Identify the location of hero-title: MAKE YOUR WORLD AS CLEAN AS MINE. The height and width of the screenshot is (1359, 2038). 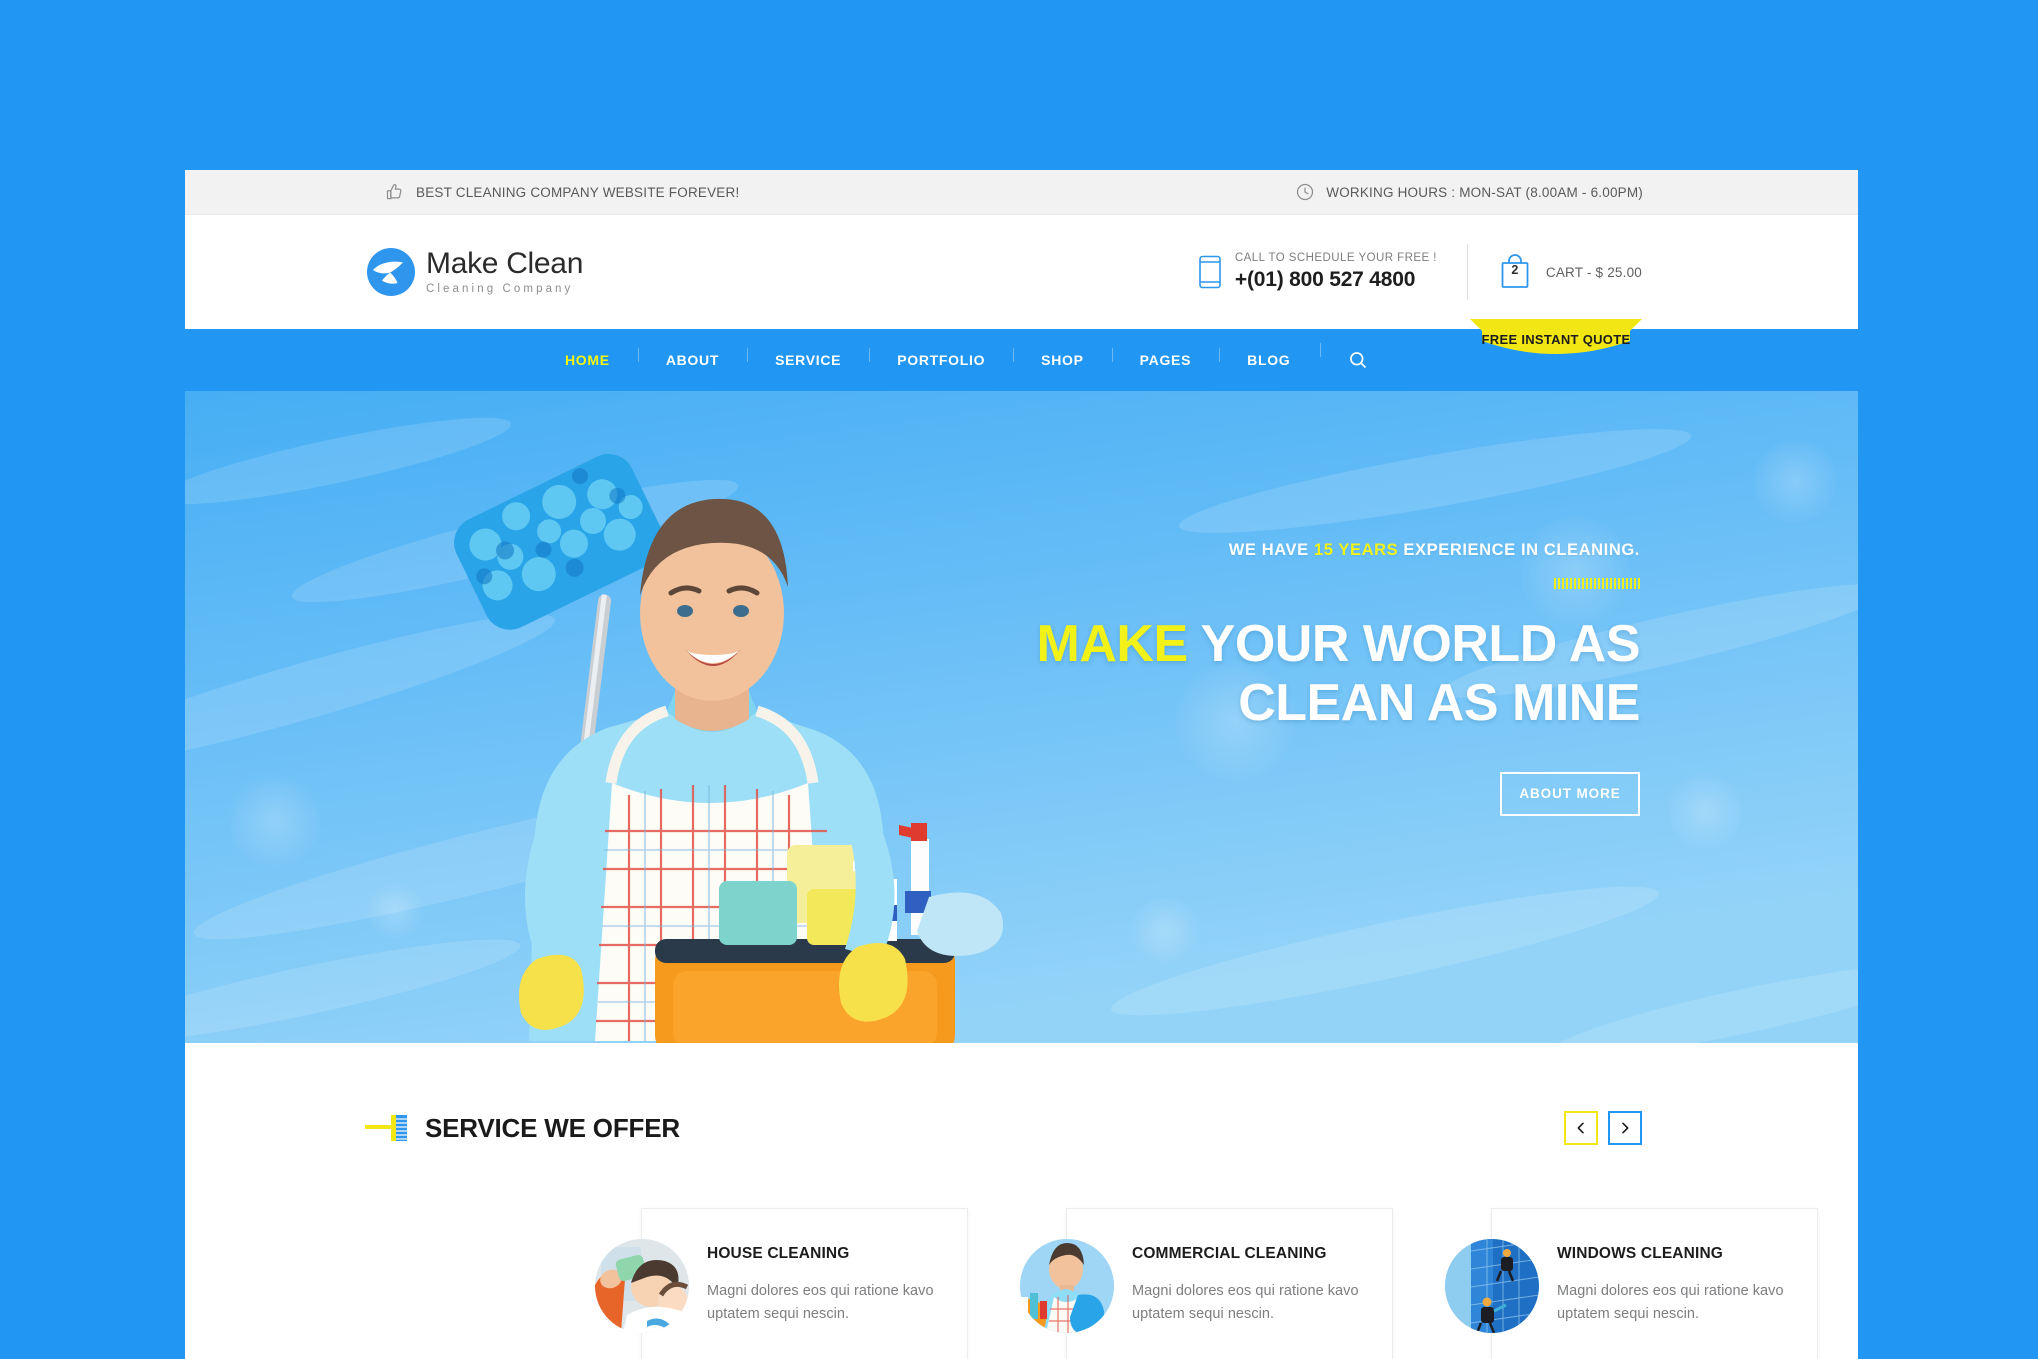
(1310, 674).